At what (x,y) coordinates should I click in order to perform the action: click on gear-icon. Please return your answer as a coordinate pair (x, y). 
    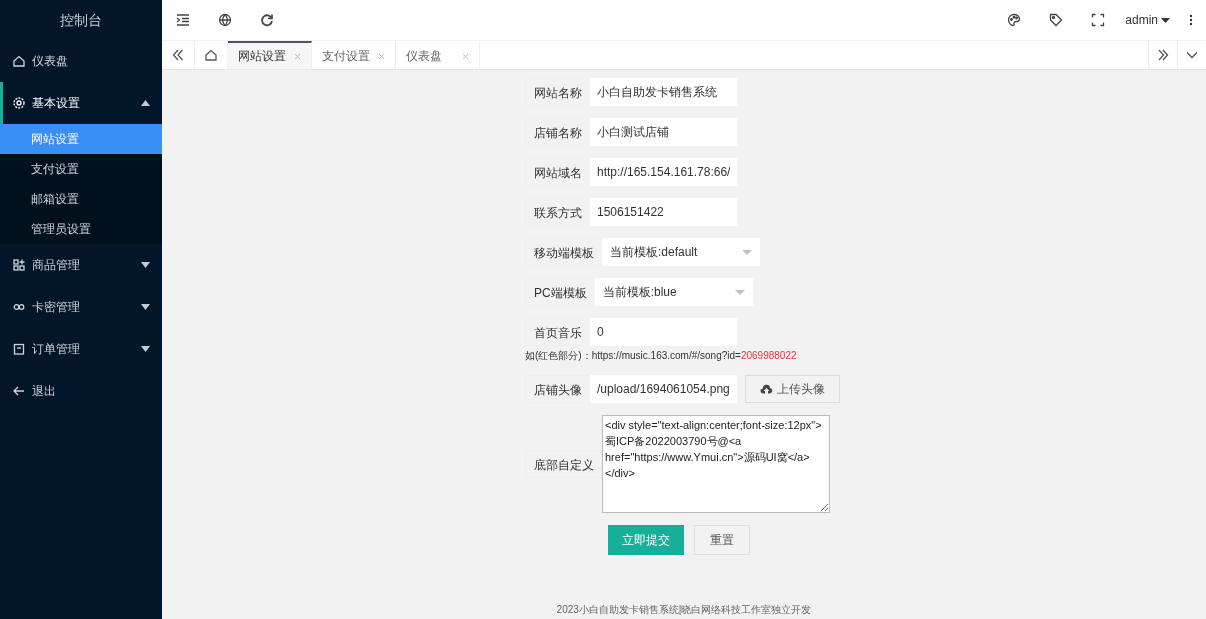
    Looking at the image, I should click on (19, 103).